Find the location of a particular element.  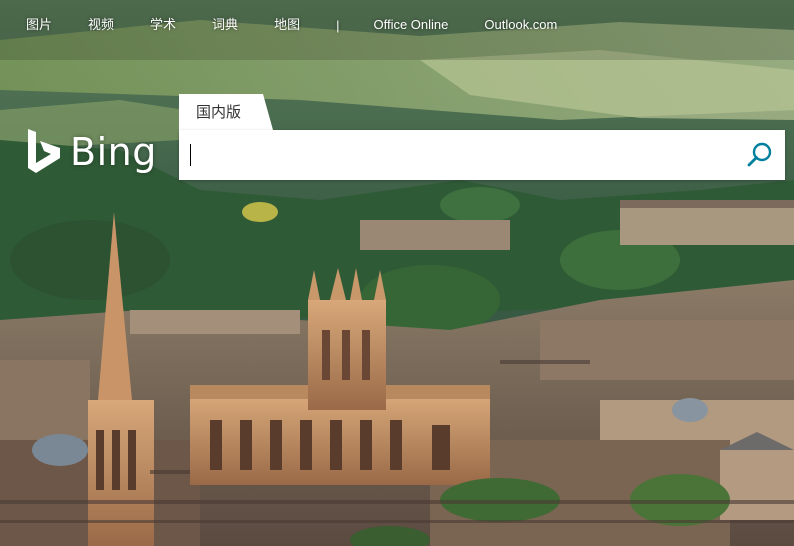

tab-domestic: 国内版 is located at coordinates (226, 112).